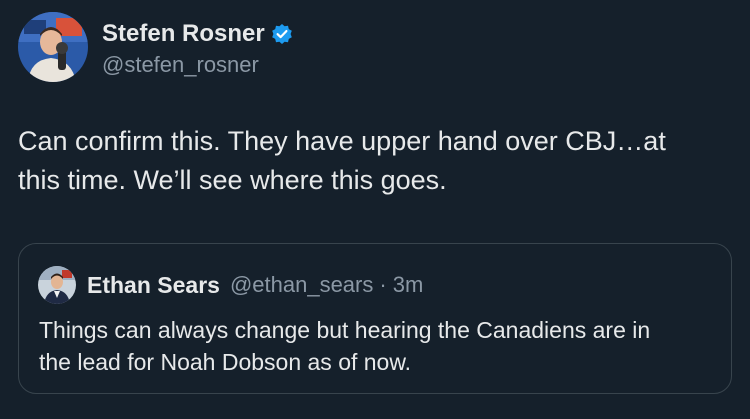 The image size is (750, 419). I want to click on author-avatar-icon, so click(53, 47).